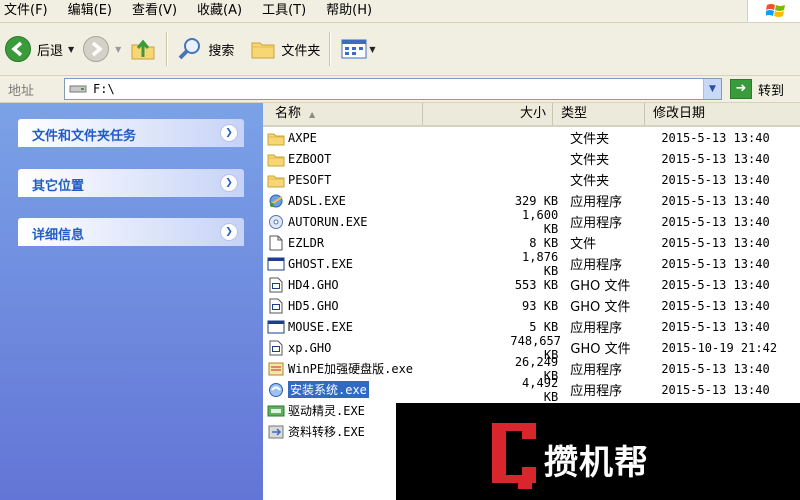 This screenshot has height=500, width=800. Describe the element at coordinates (39, 49) in the screenshot. I see `back-button: 后退 ▼` at that location.